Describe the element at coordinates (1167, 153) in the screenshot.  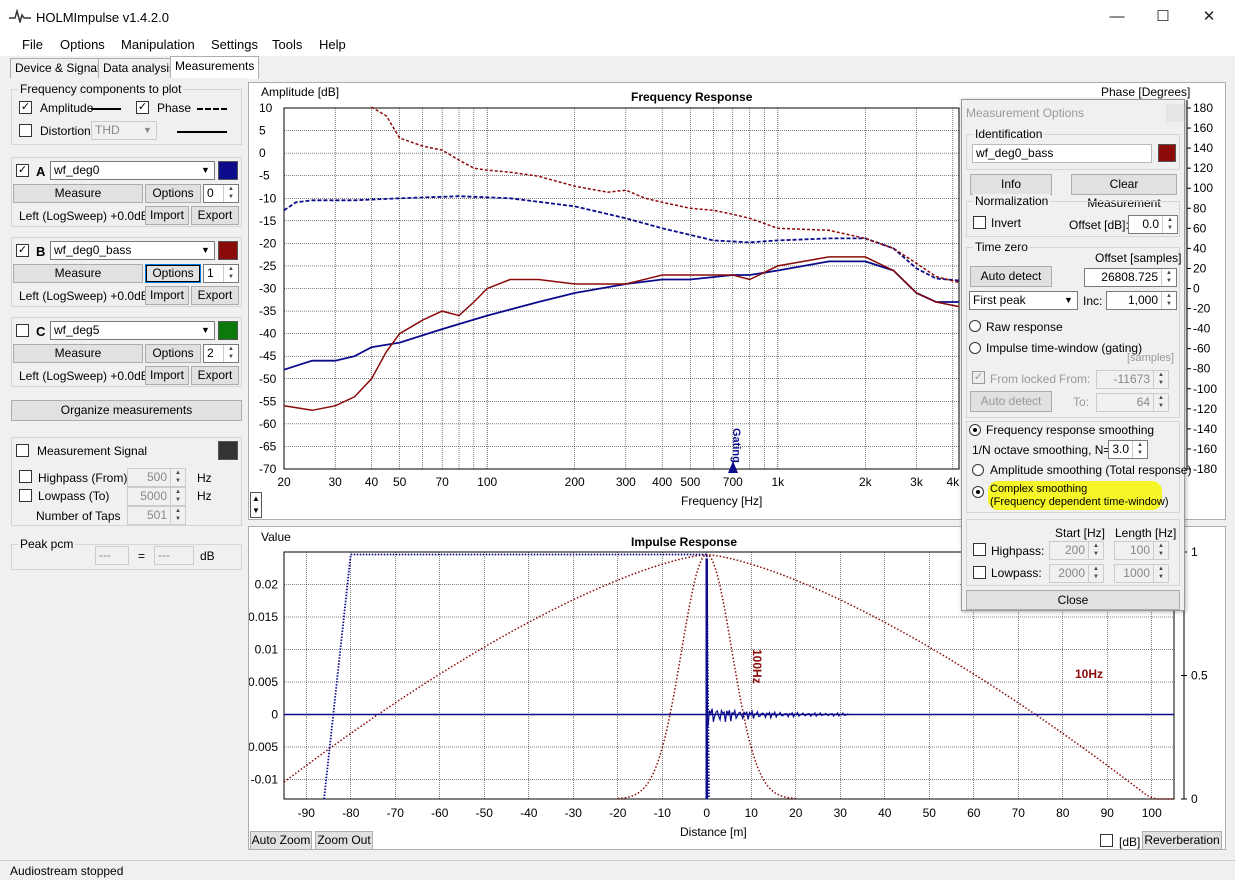
I see `identification-color` at that location.